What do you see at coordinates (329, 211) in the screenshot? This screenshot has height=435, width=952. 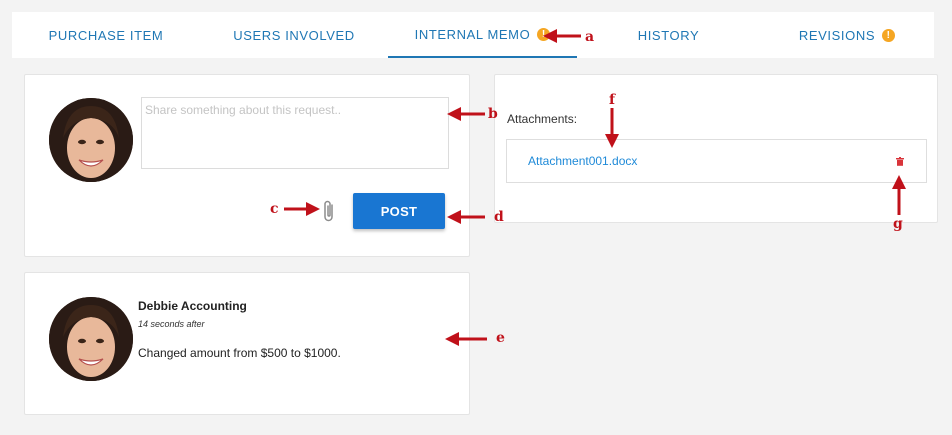 I see `paperclip-icon` at bounding box center [329, 211].